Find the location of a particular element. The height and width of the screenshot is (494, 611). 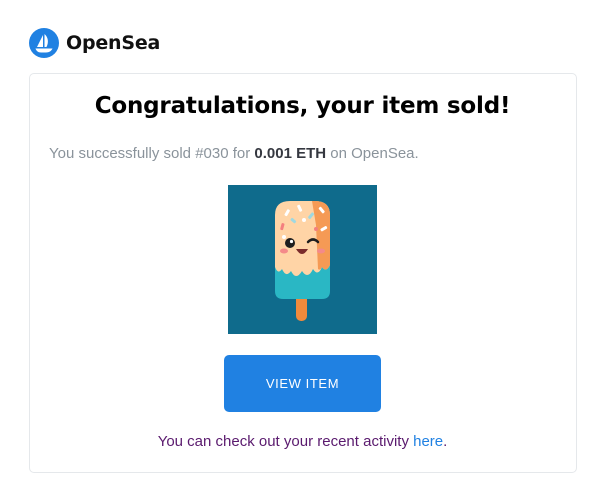

page-title: Congratulations, your item sold! is located at coordinates (302, 106).